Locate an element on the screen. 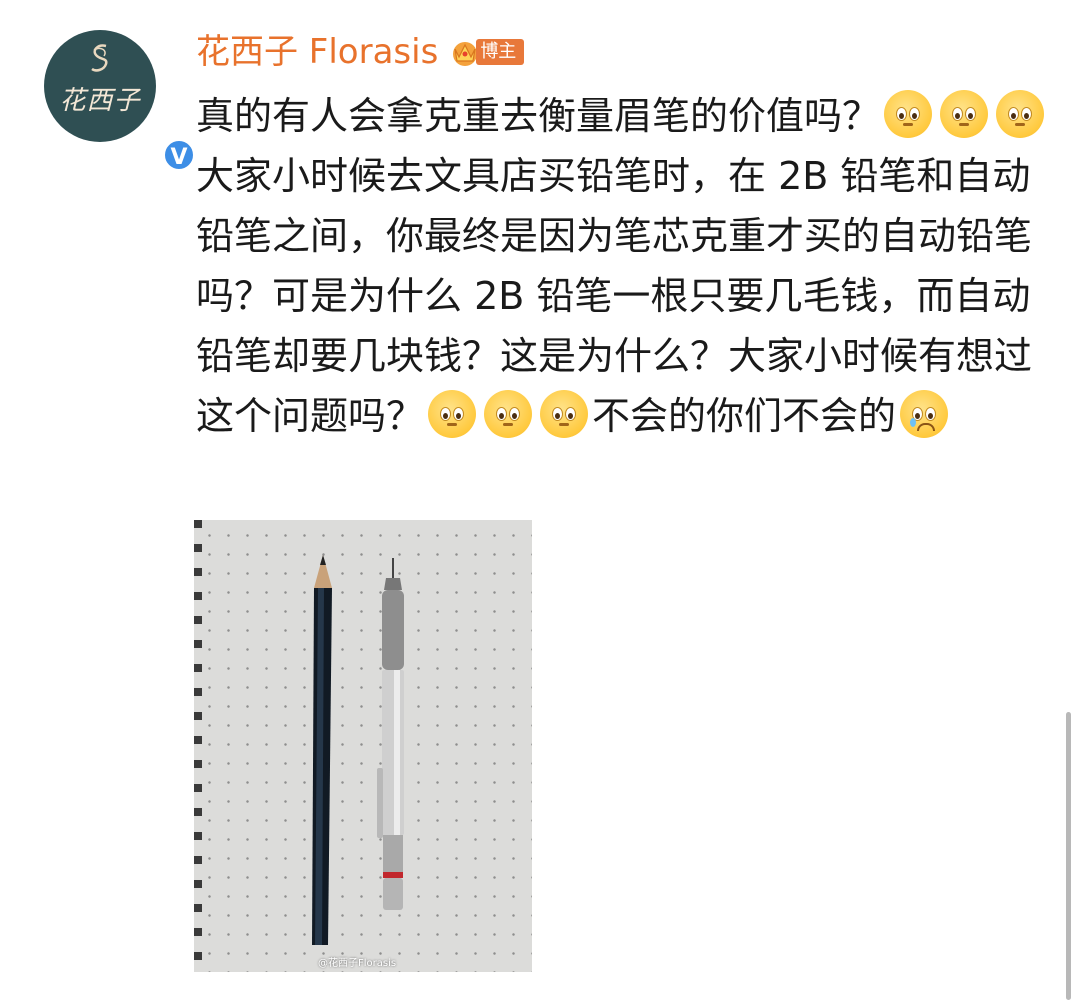 The image size is (1080, 1000). post-image: @花西子Florasis is located at coordinates (363, 746).